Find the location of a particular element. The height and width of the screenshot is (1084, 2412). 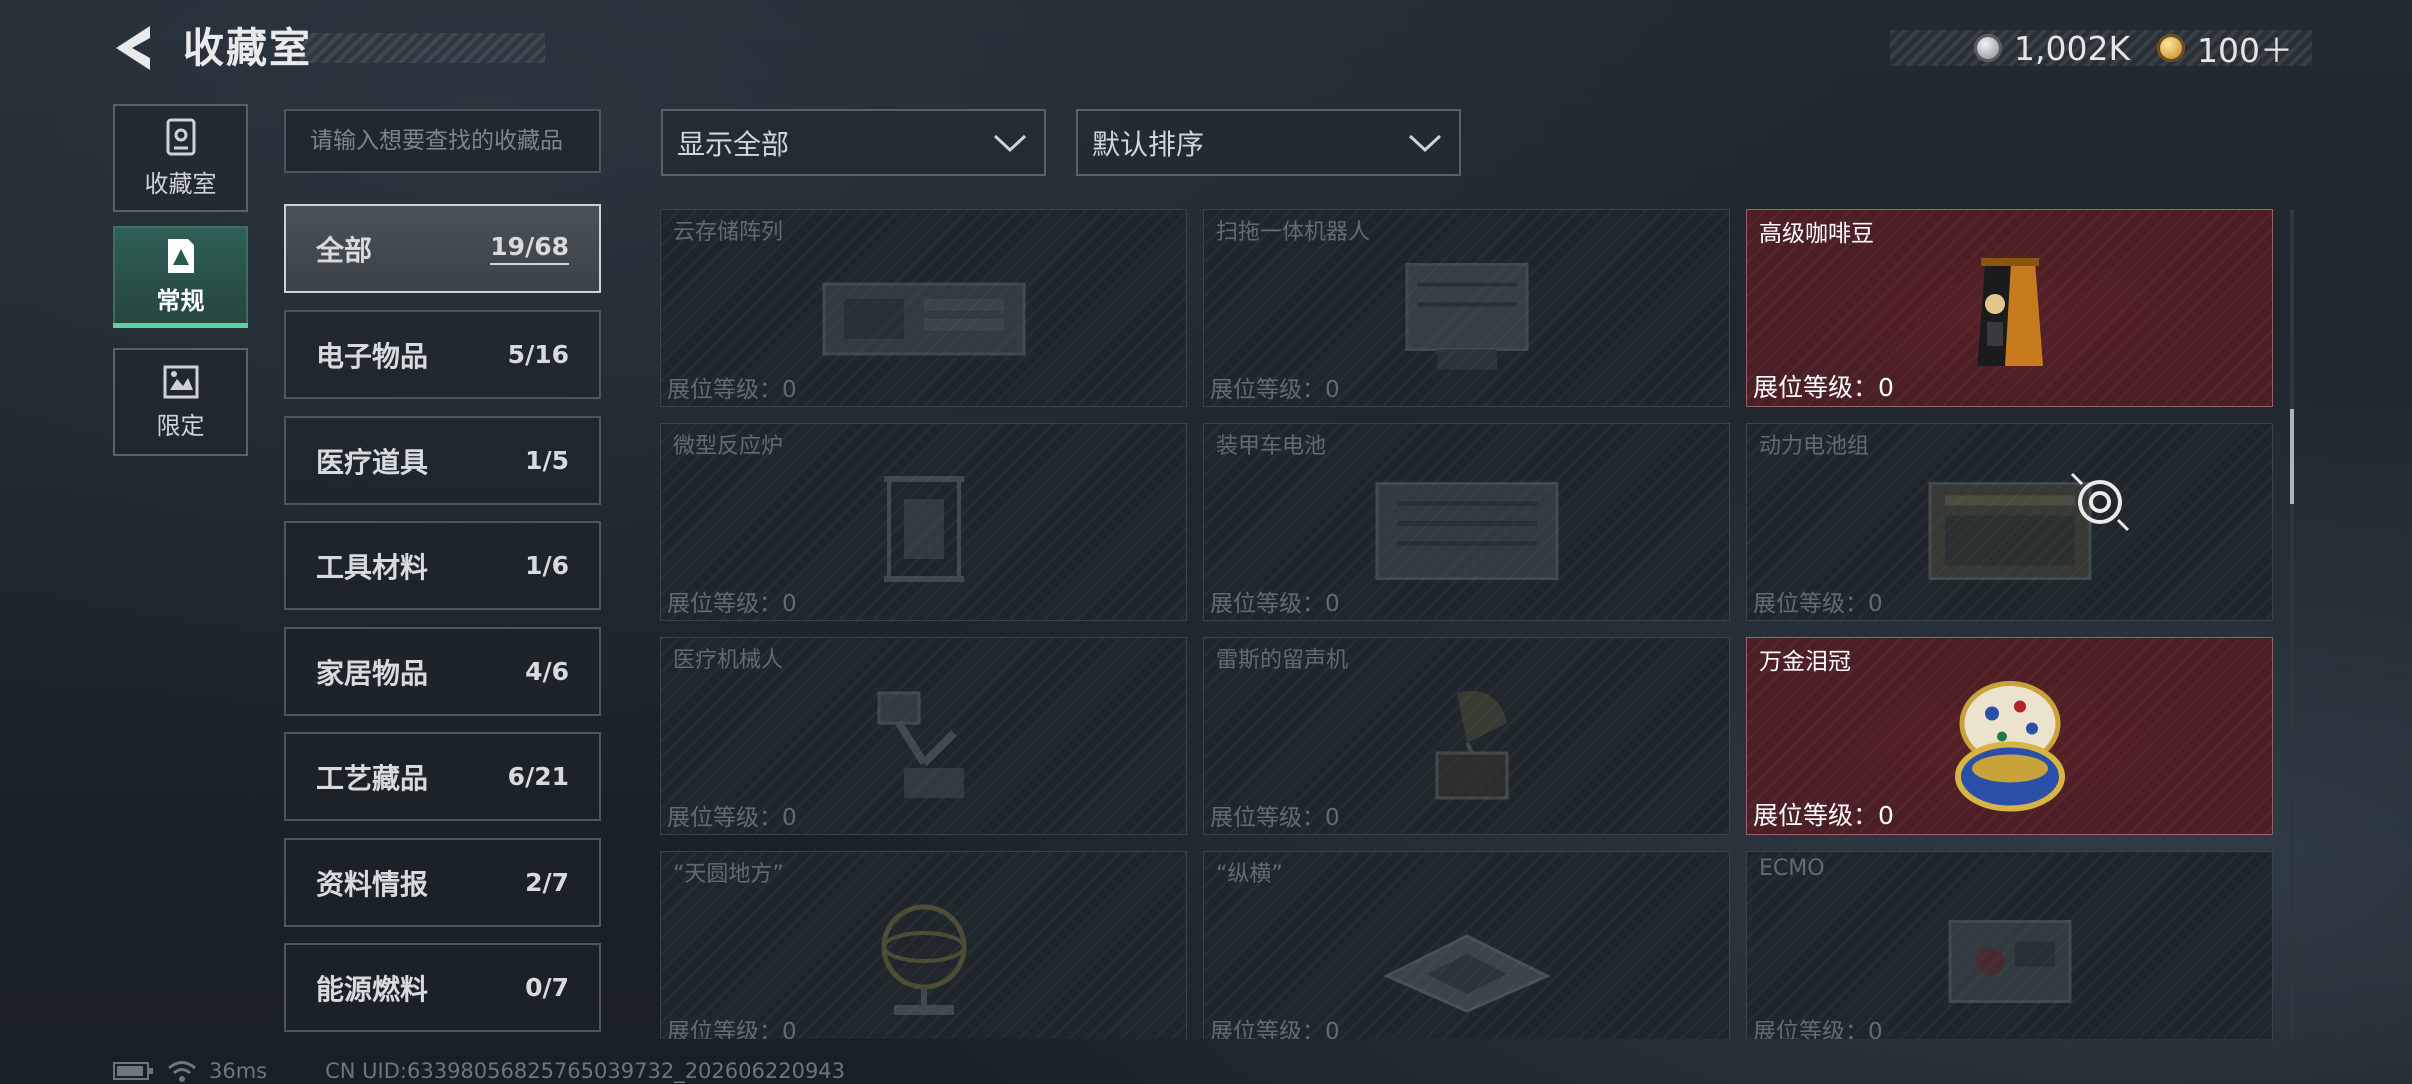

cleaning-robot-icon is located at coordinates (1466, 316).